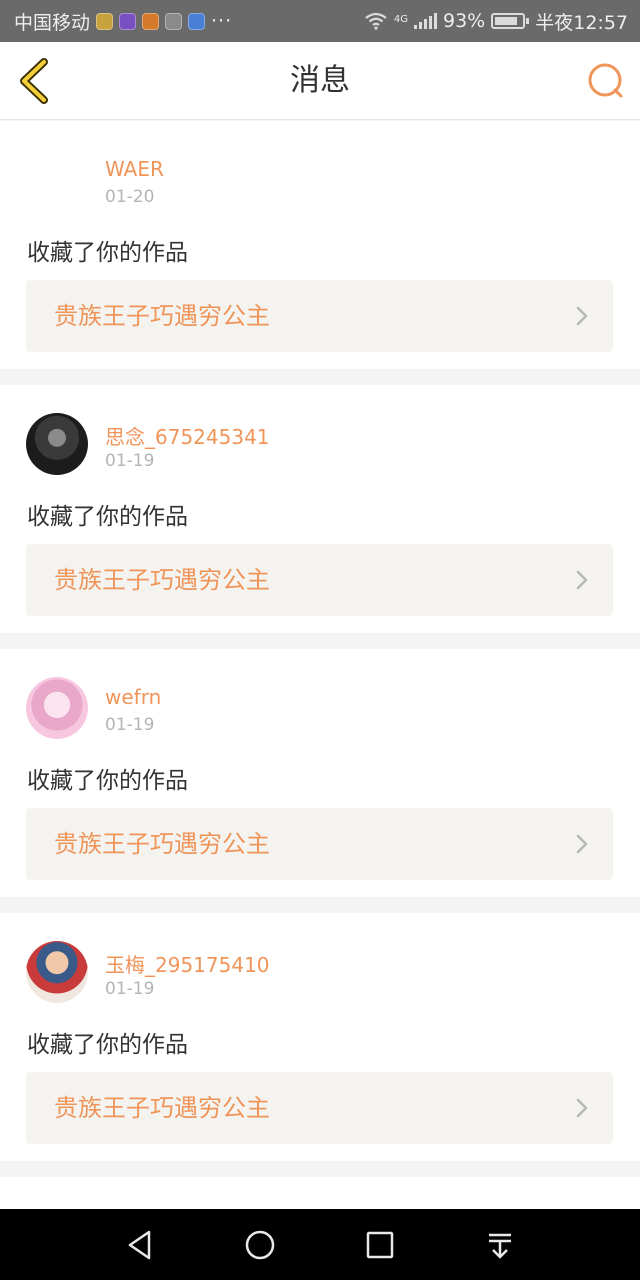  I want to click on system-nav-bar, so click(320, 1244).